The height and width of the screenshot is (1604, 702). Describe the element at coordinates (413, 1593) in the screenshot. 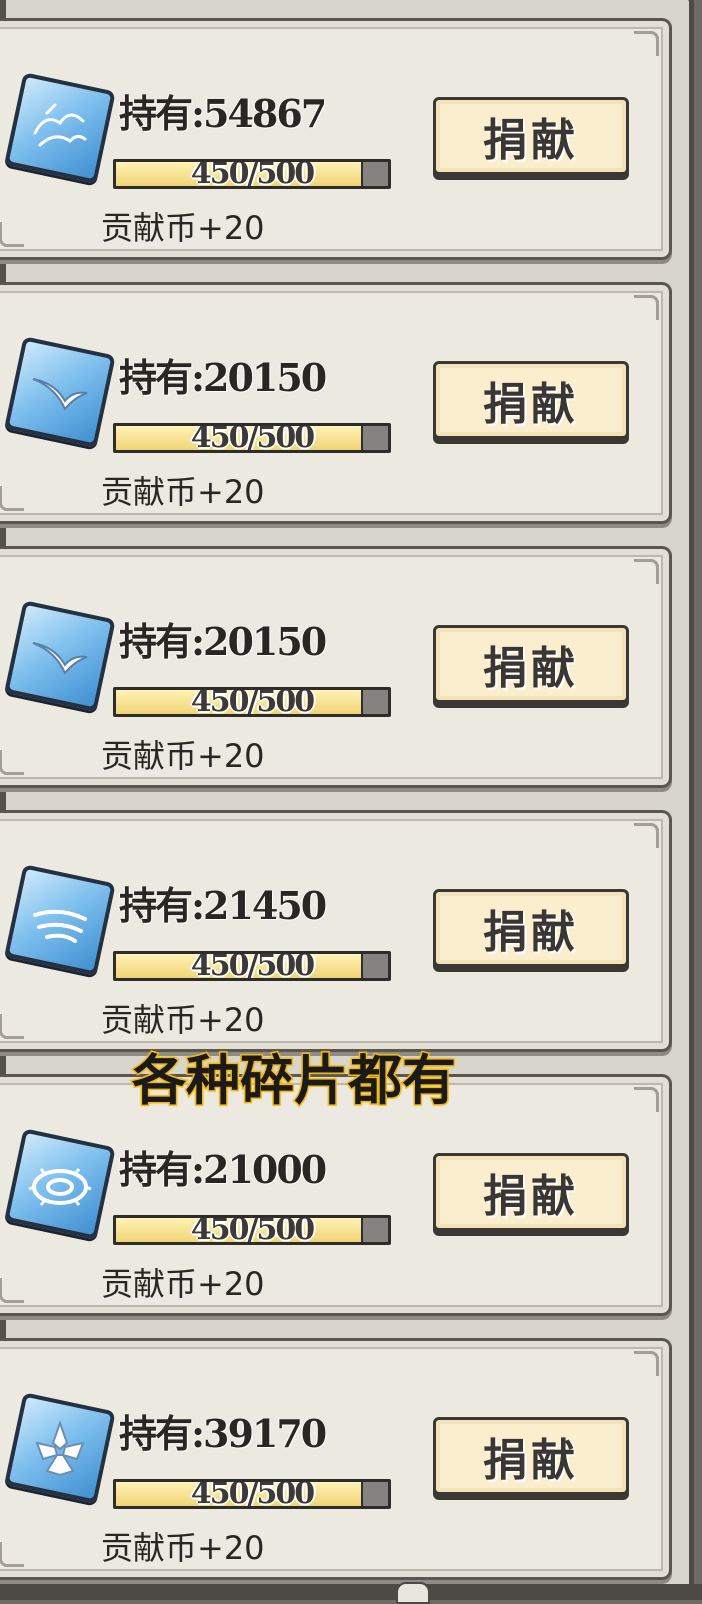

I see `bottom-handle` at that location.